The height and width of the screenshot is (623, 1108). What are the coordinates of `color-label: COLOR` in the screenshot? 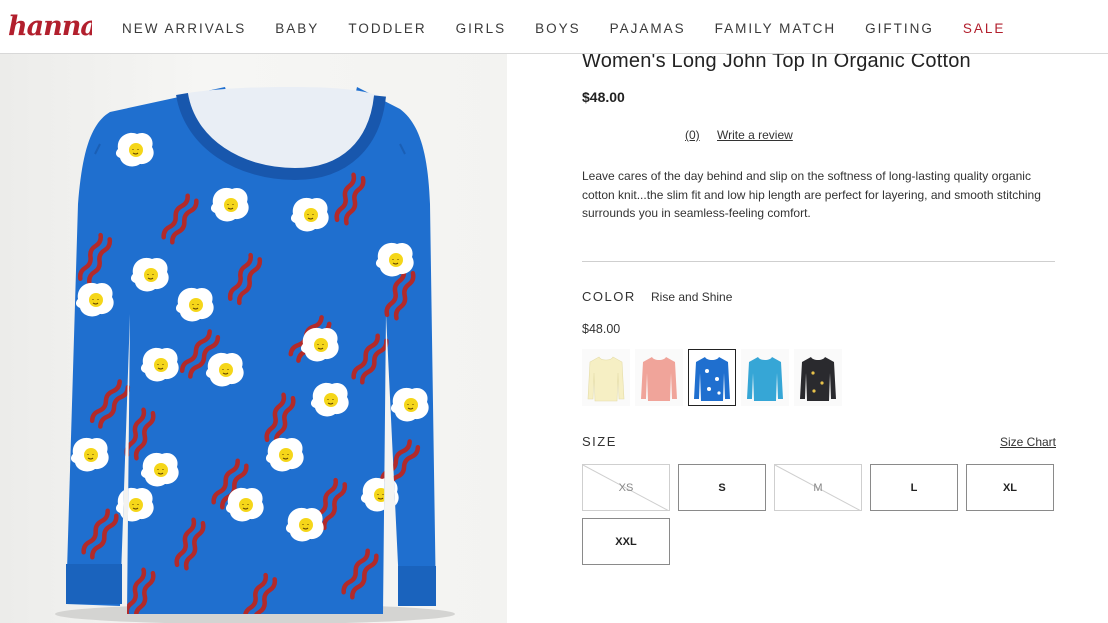 It's located at (609, 296).